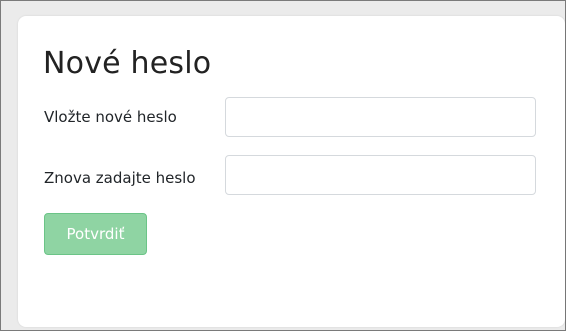 This screenshot has height=331, width=566. What do you see at coordinates (380, 117) in the screenshot?
I see `new-password-input` at bounding box center [380, 117].